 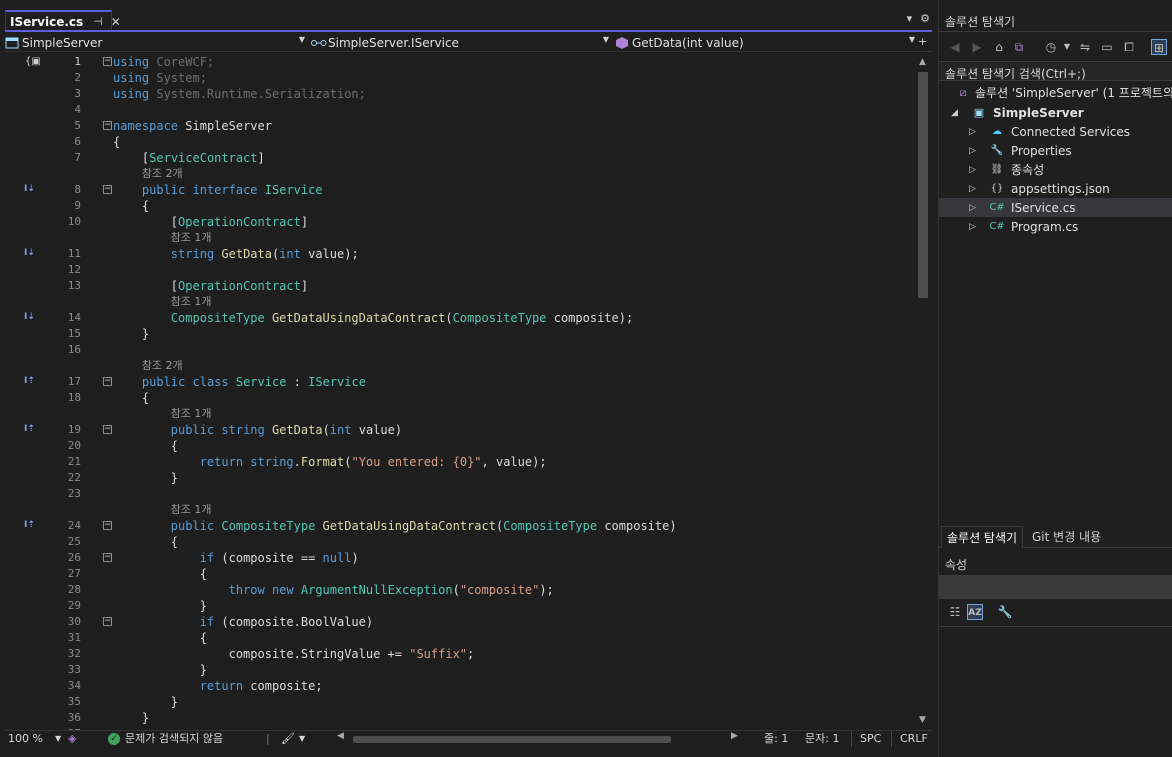 I want to click on line-indicator: 줄: 1, so click(x=776, y=739).